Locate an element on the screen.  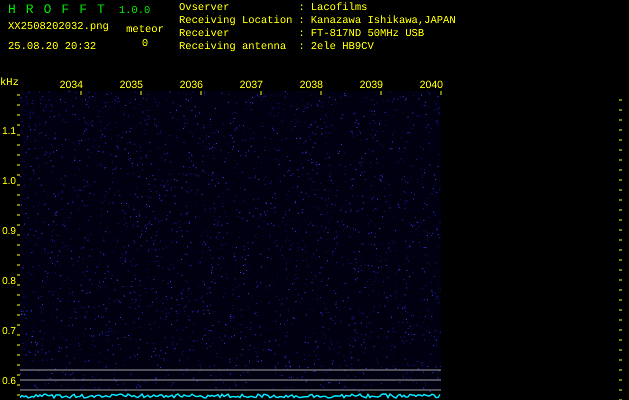
file-name: XX2508202032.png is located at coordinates (59, 27).